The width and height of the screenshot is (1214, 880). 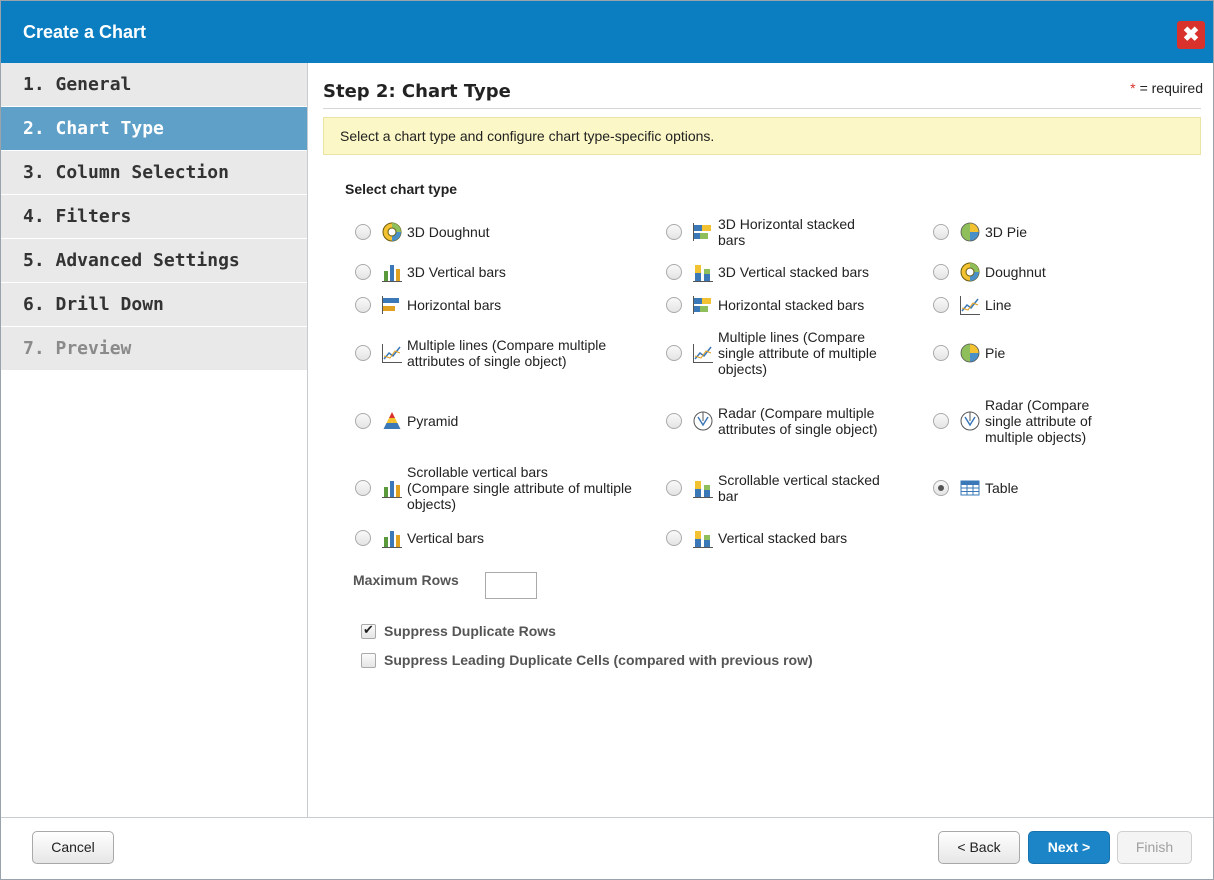 What do you see at coordinates (432, 421) in the screenshot?
I see `chart-type-label: Pyramid` at bounding box center [432, 421].